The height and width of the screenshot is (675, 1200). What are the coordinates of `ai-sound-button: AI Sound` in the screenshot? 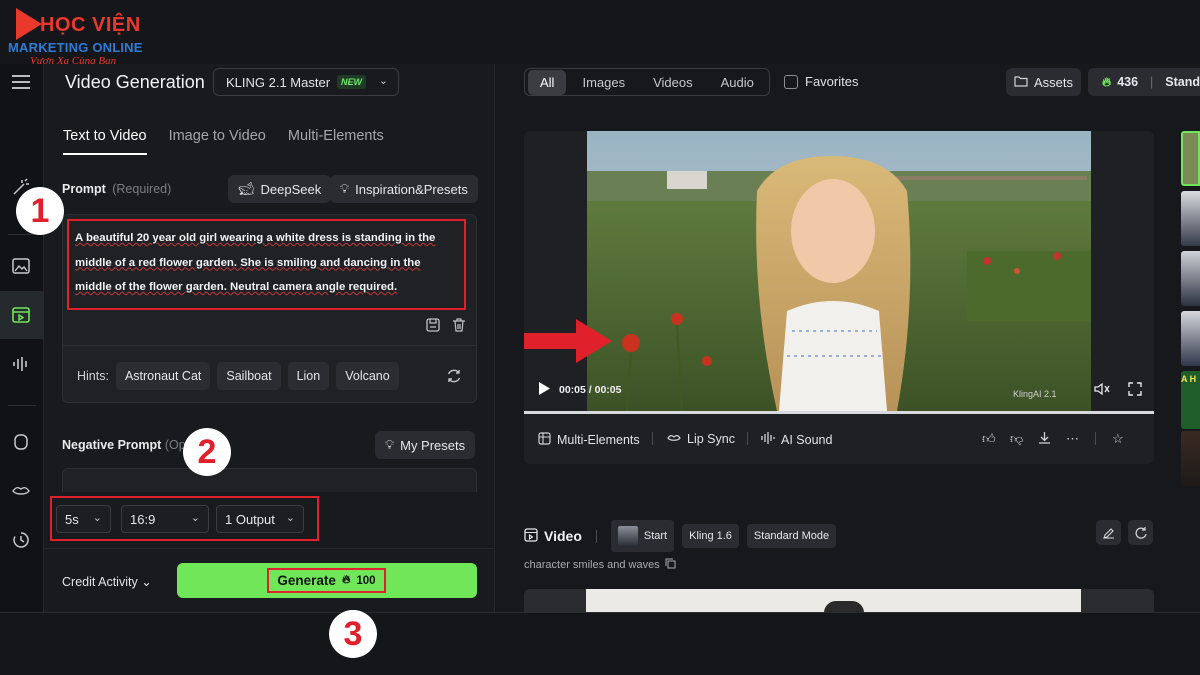 It's located at (796, 439).